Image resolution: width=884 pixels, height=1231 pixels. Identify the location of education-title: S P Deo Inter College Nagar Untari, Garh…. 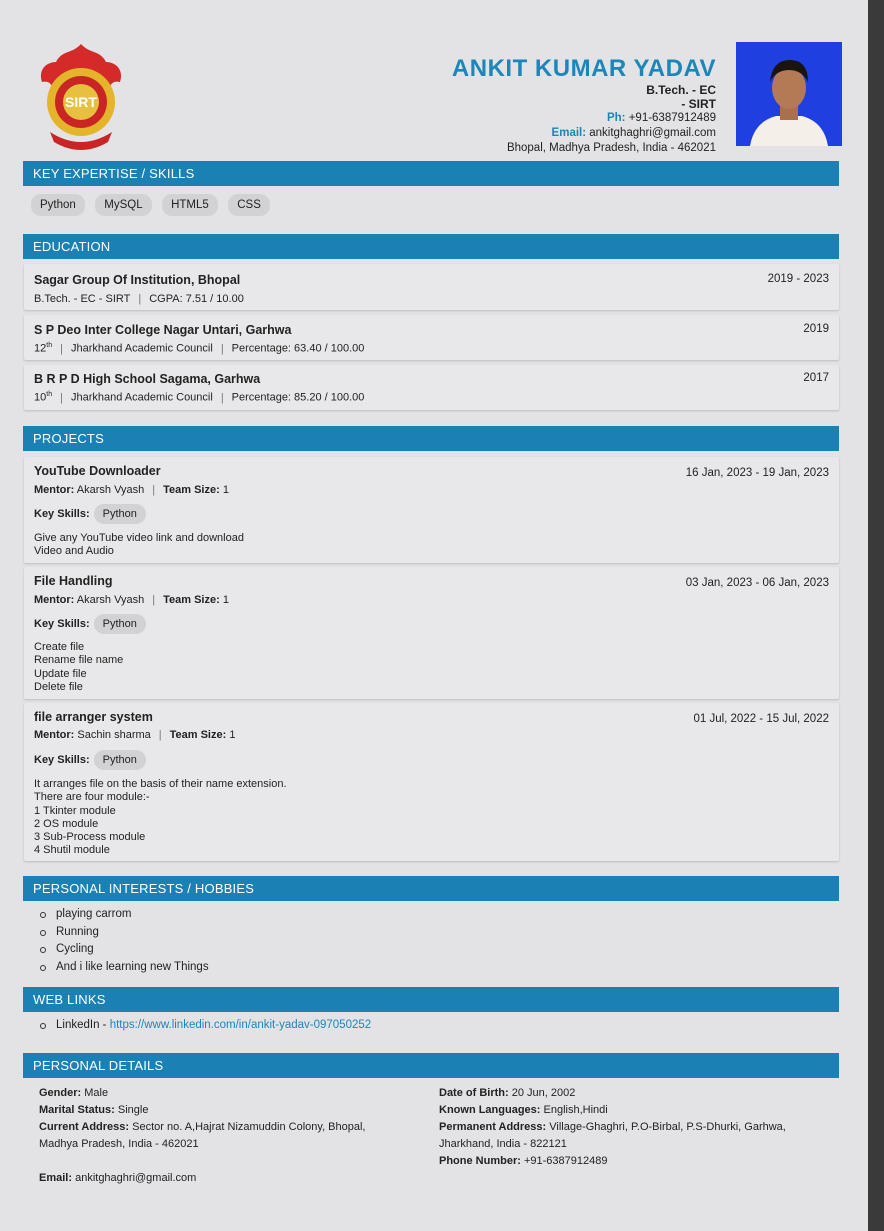
(163, 330).